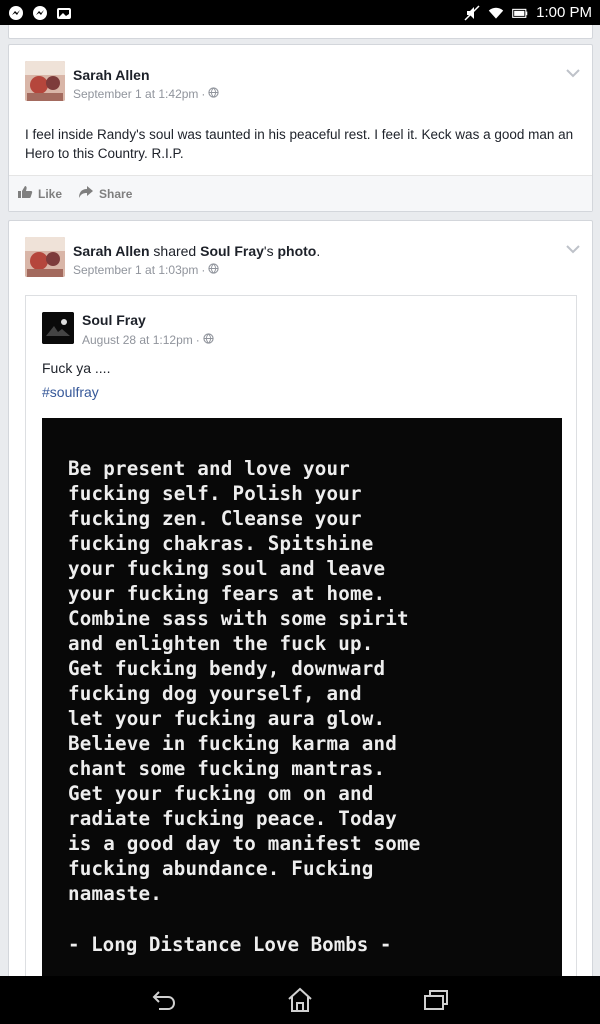 The height and width of the screenshot is (1024, 600). What do you see at coordinates (116, 193) in the screenshot?
I see `share-label: Share` at bounding box center [116, 193].